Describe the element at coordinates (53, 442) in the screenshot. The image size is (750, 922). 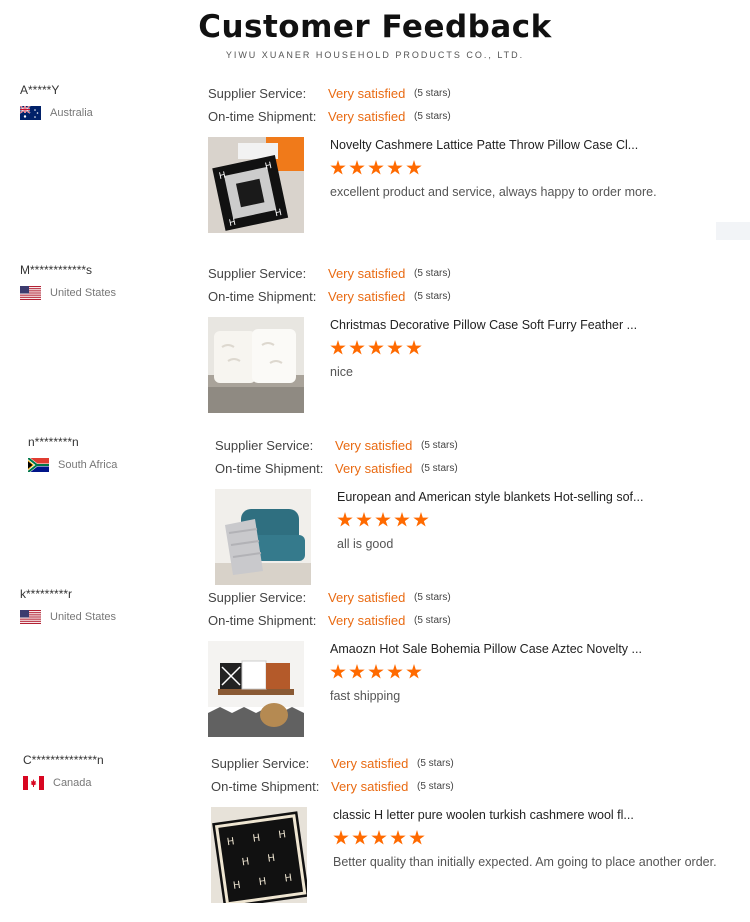
I see `buyer-name: n********n` at that location.